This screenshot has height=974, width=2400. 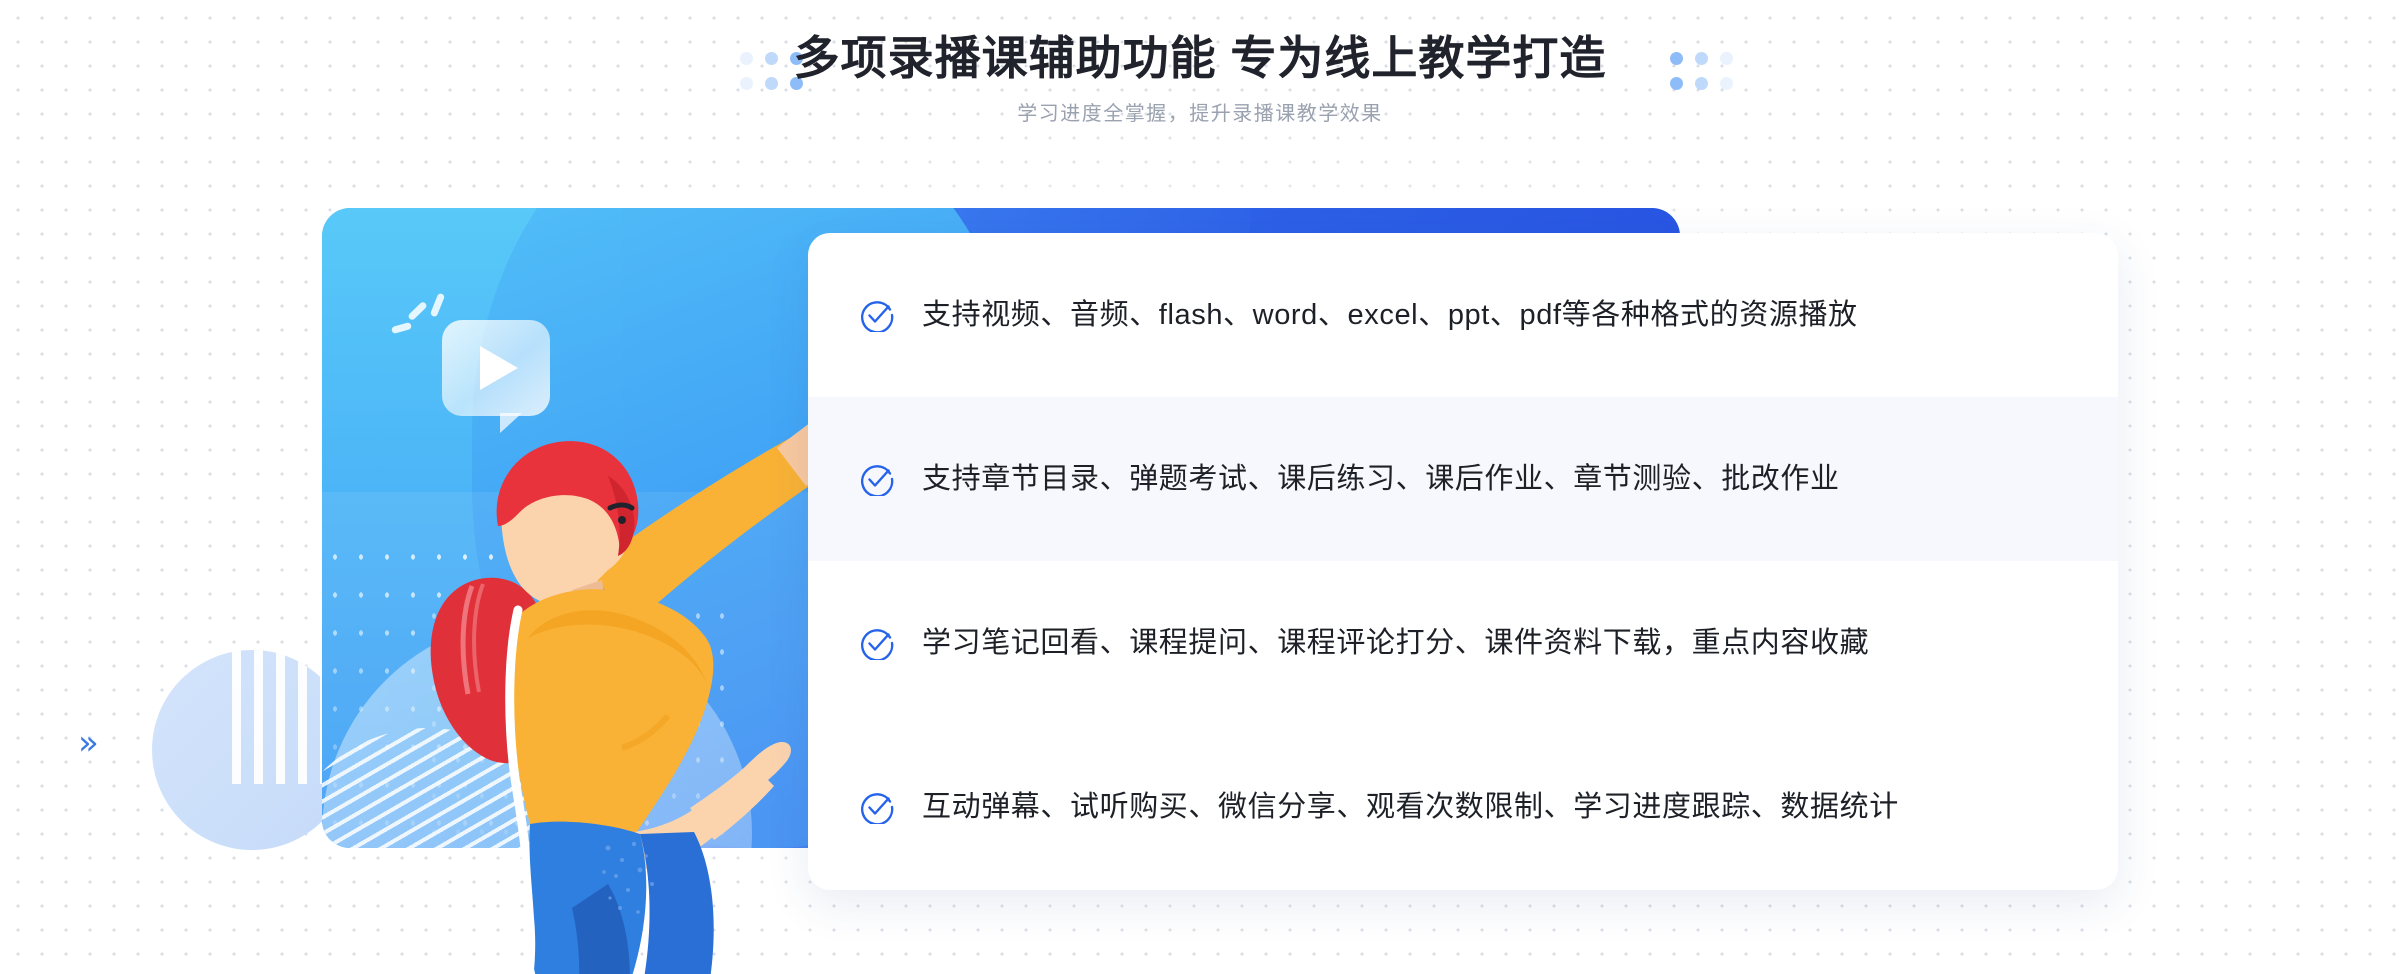 What do you see at coordinates (1381, 479) in the screenshot?
I see `feature-text: 支持章节目录、弹题考试、课后练习、课后作业、章节测验、批改作业` at bounding box center [1381, 479].